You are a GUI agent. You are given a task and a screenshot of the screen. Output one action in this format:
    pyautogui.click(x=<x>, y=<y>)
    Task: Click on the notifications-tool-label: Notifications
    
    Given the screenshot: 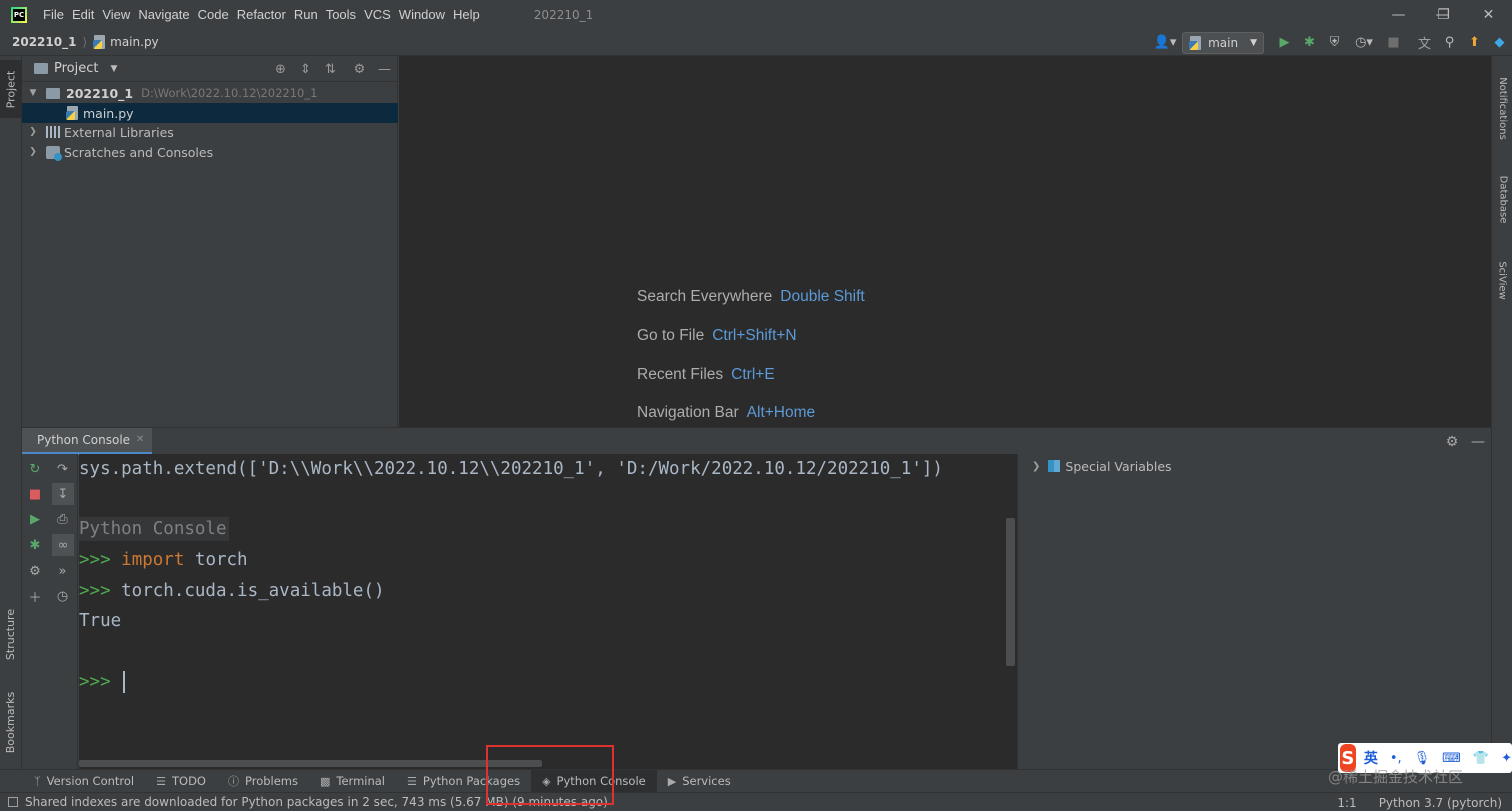 What is the action you would take?
    pyautogui.click(x=1502, y=108)
    